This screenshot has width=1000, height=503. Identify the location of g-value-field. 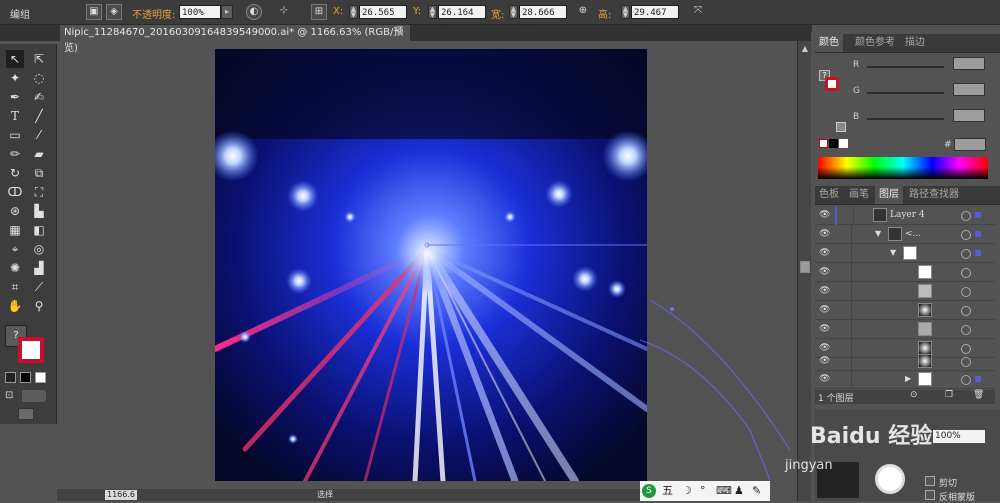
(969, 89).